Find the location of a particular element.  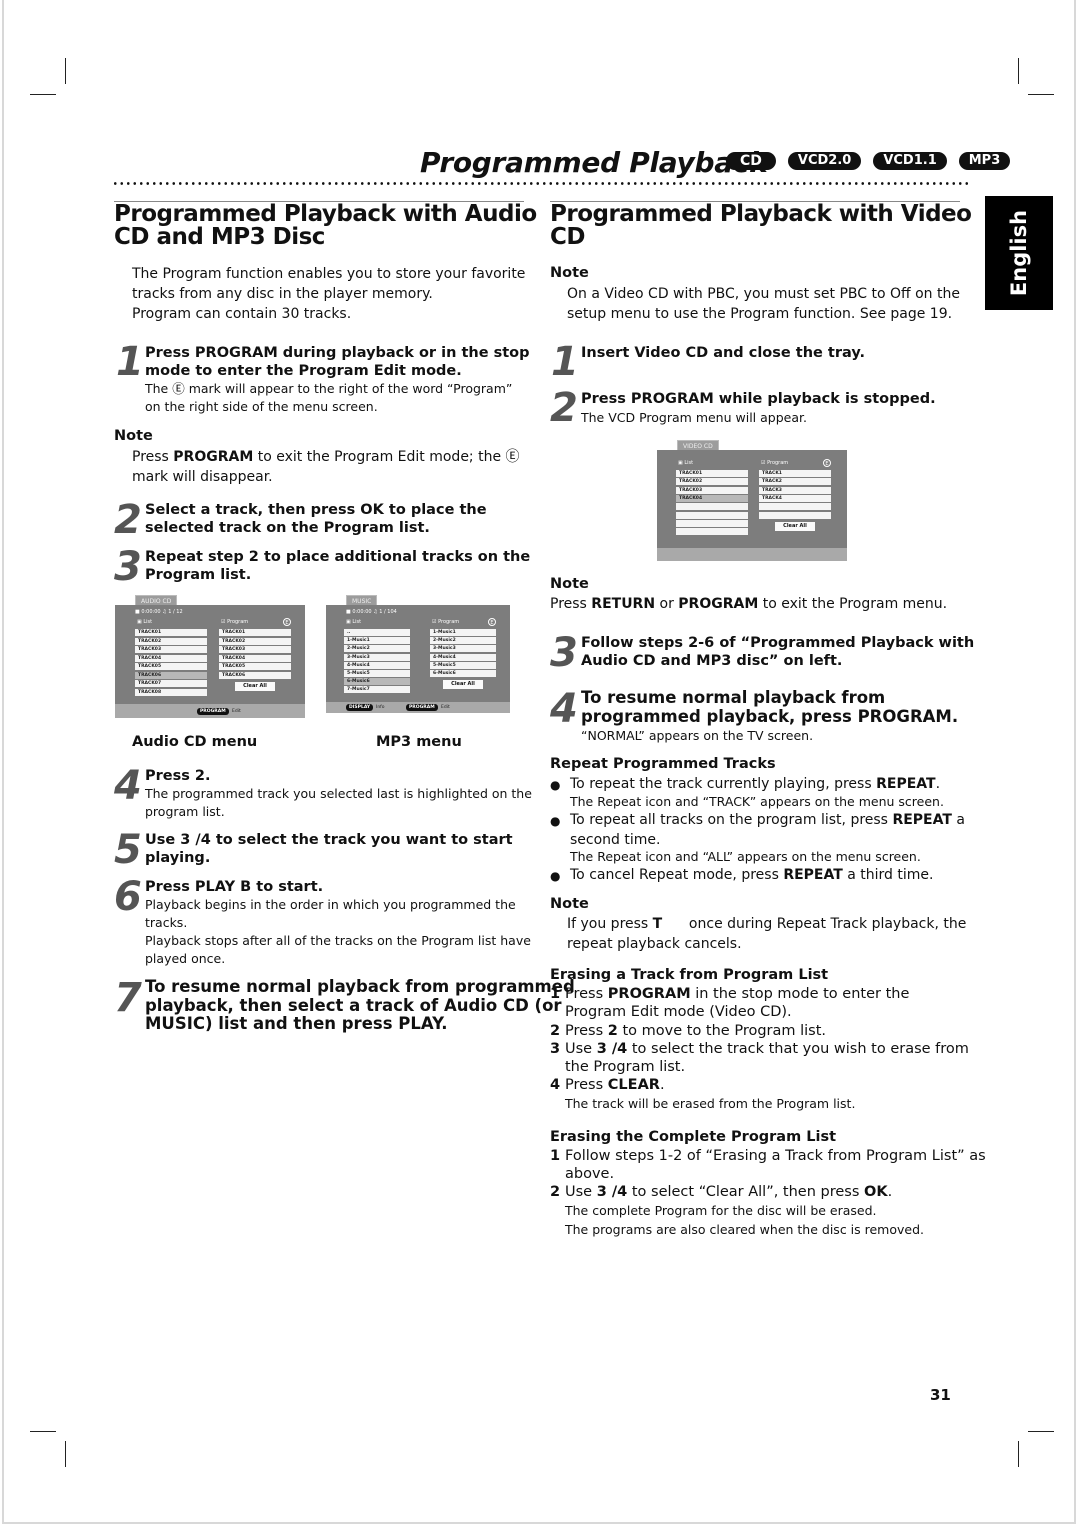

subheading-erase-all: Erasing the Complete Program List is located at coordinates (693, 1137).